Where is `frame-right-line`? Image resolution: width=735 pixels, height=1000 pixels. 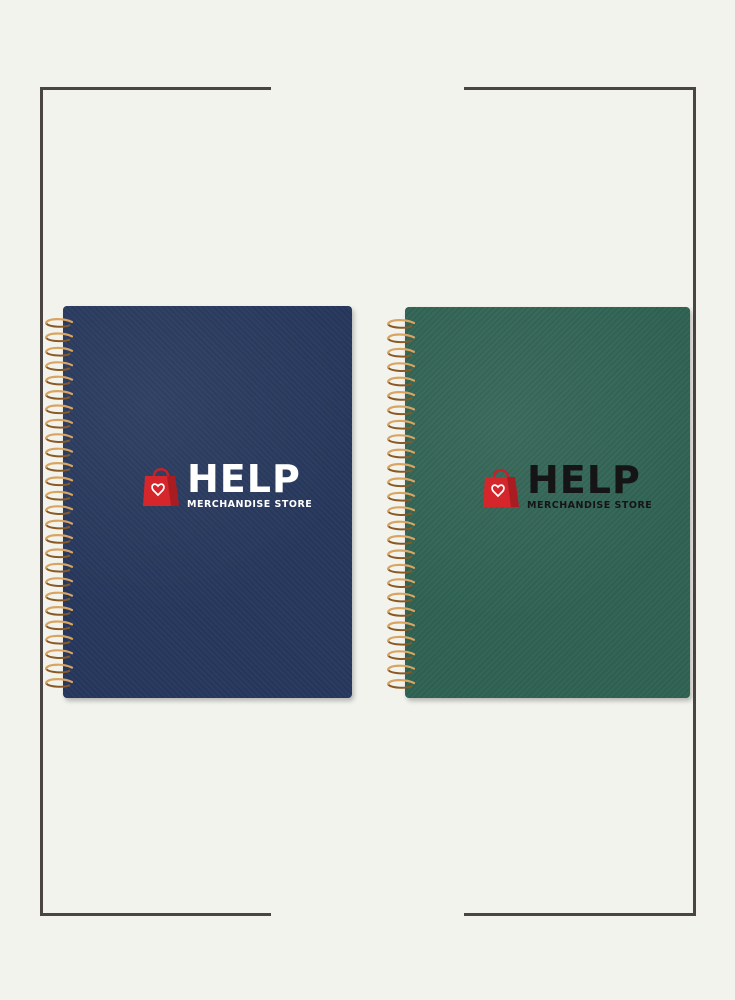 frame-right-line is located at coordinates (694, 501).